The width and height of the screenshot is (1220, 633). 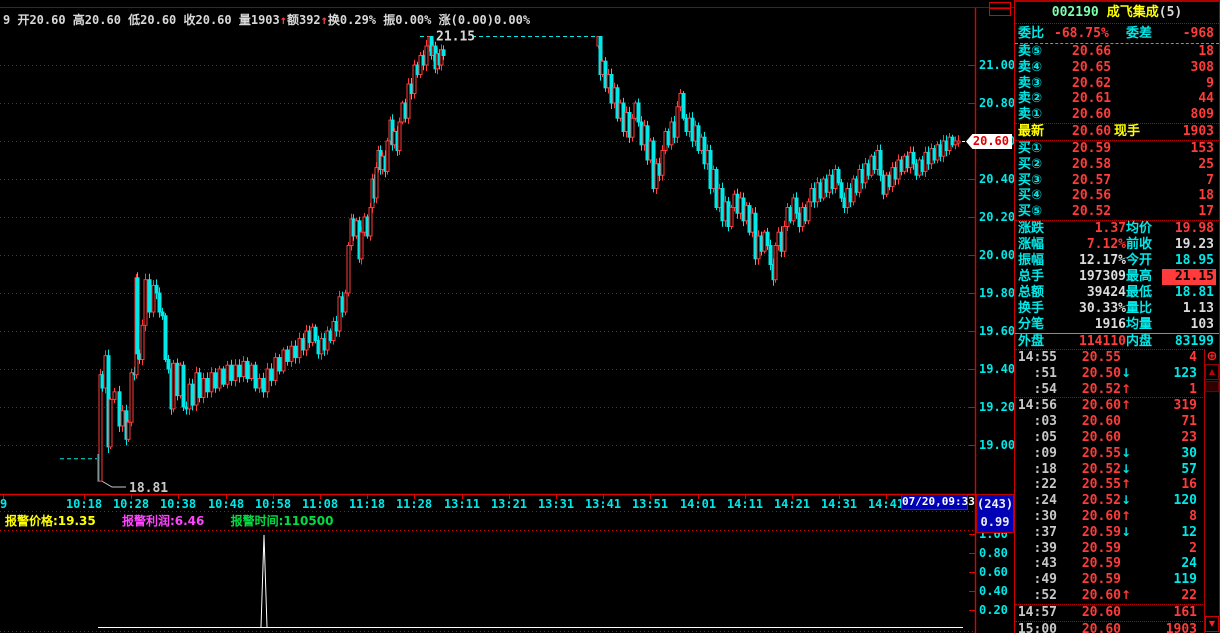 I want to click on alarm-spike, so click(x=264, y=581).